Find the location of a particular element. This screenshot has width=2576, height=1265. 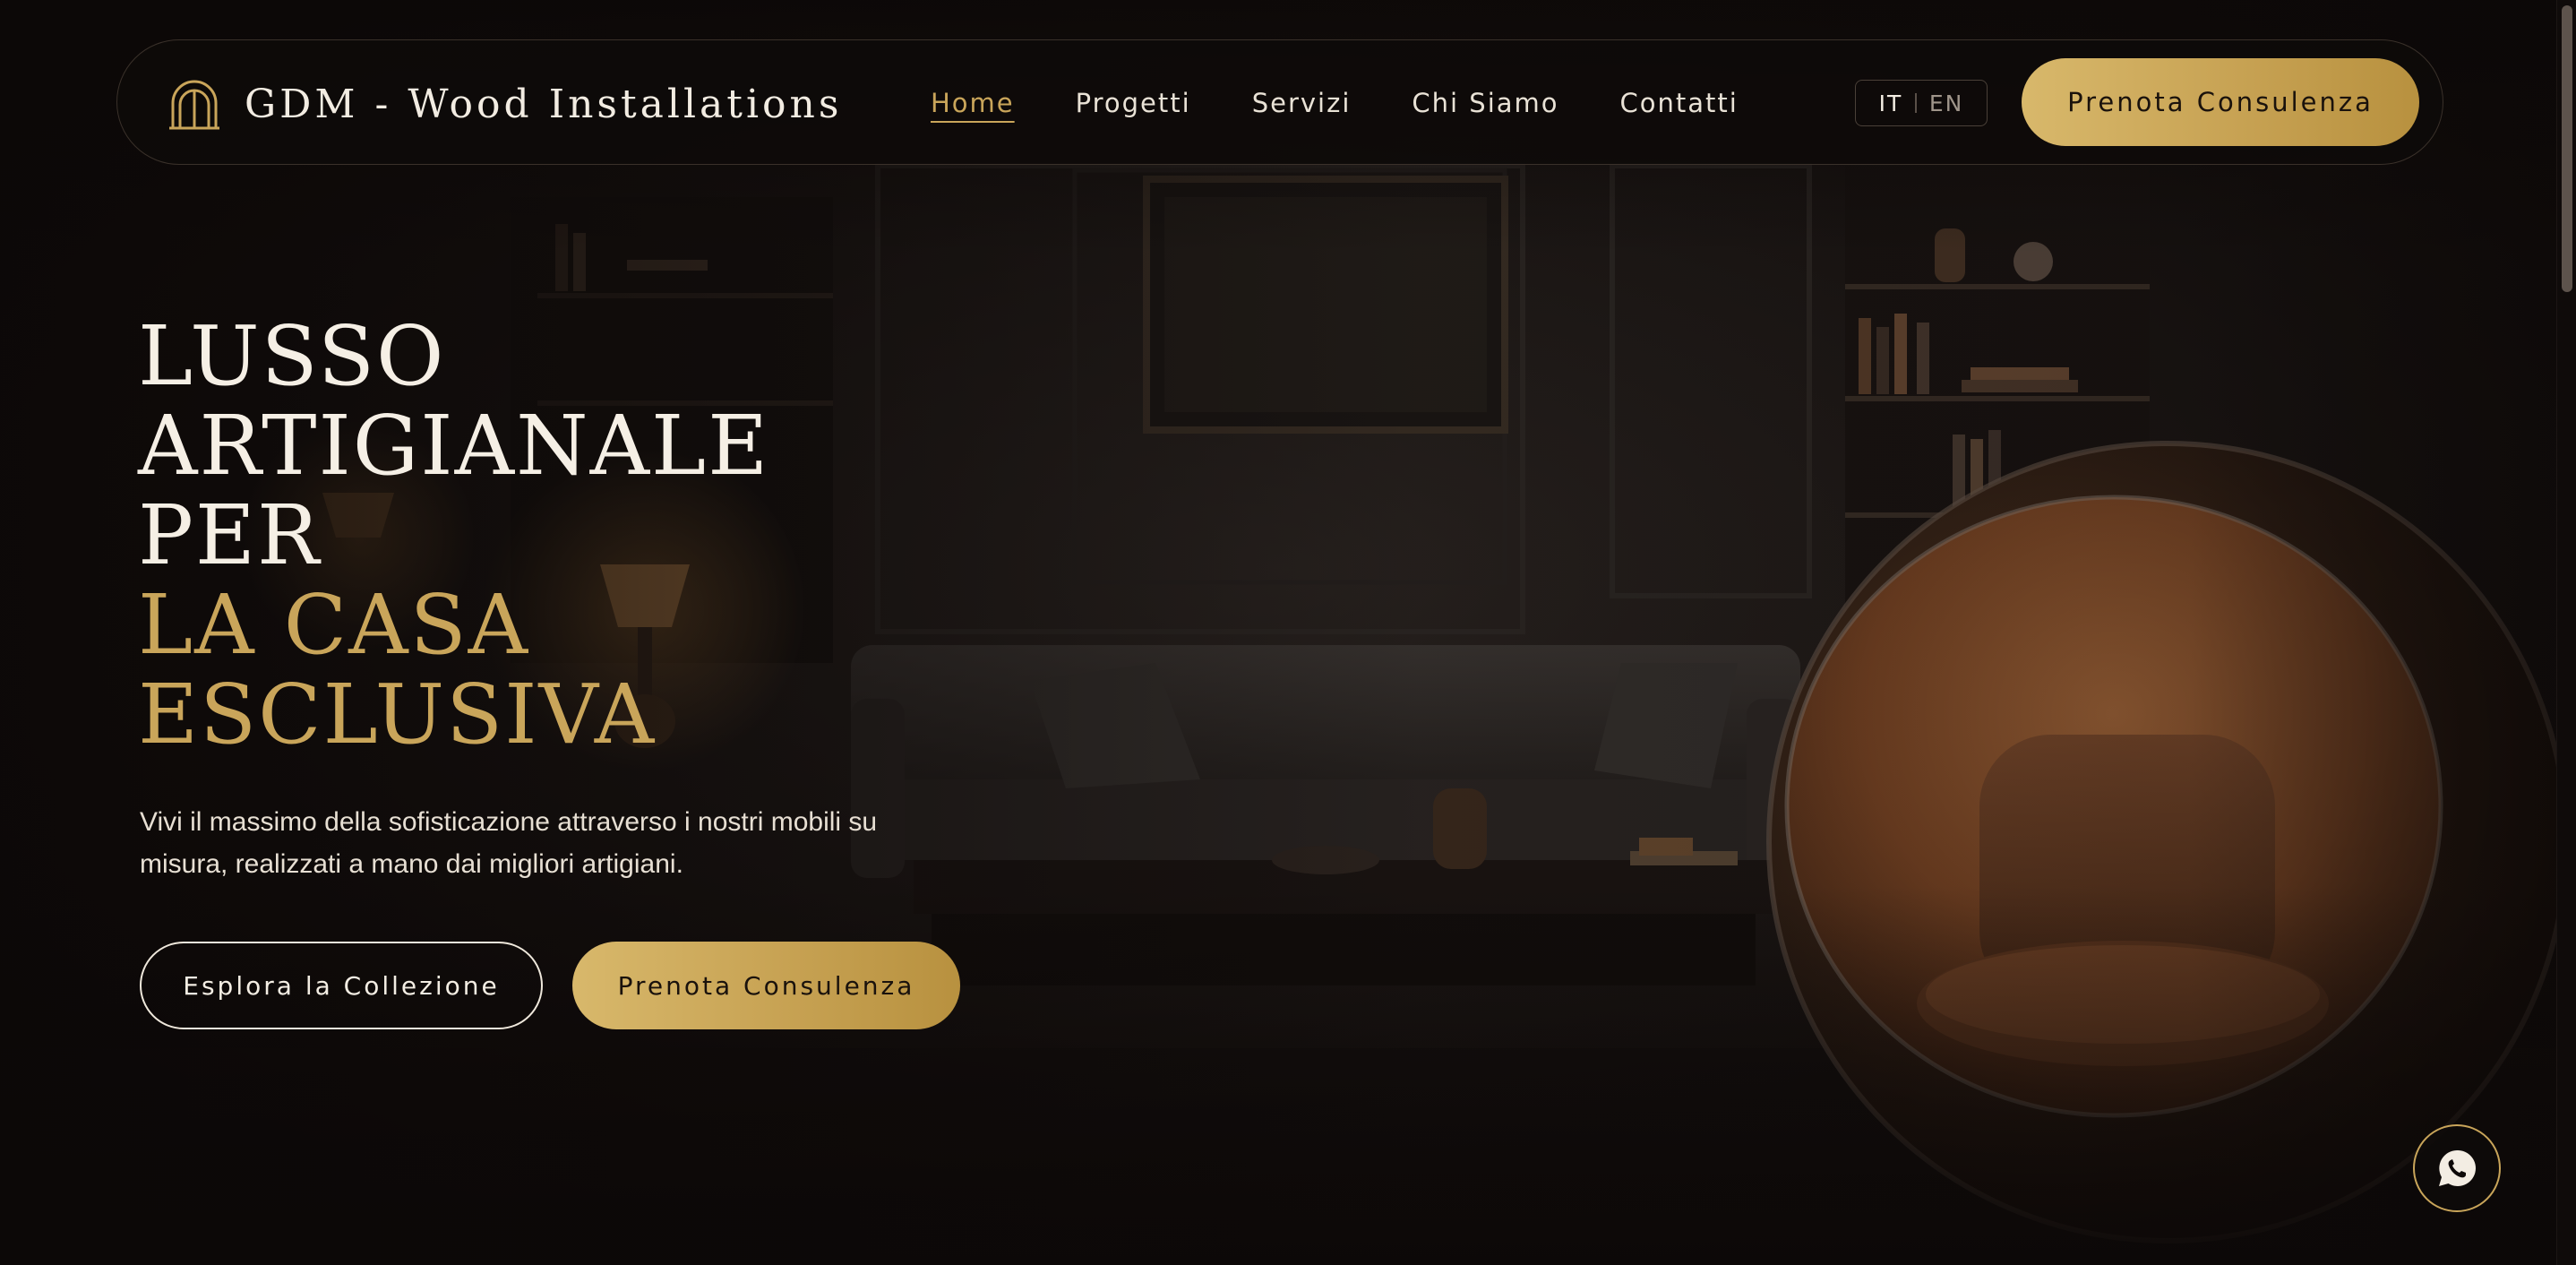

nav-book-consultation-button: Prenota Consulenza is located at coordinates (2220, 102).